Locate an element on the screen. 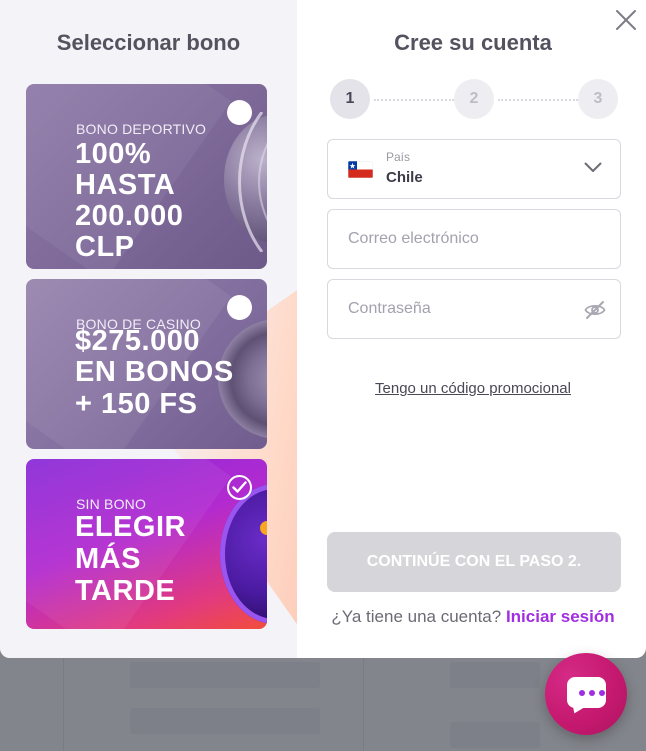 Image resolution: width=646 pixels, height=751 pixels. basketball-lines-icon is located at coordinates (252, 182).